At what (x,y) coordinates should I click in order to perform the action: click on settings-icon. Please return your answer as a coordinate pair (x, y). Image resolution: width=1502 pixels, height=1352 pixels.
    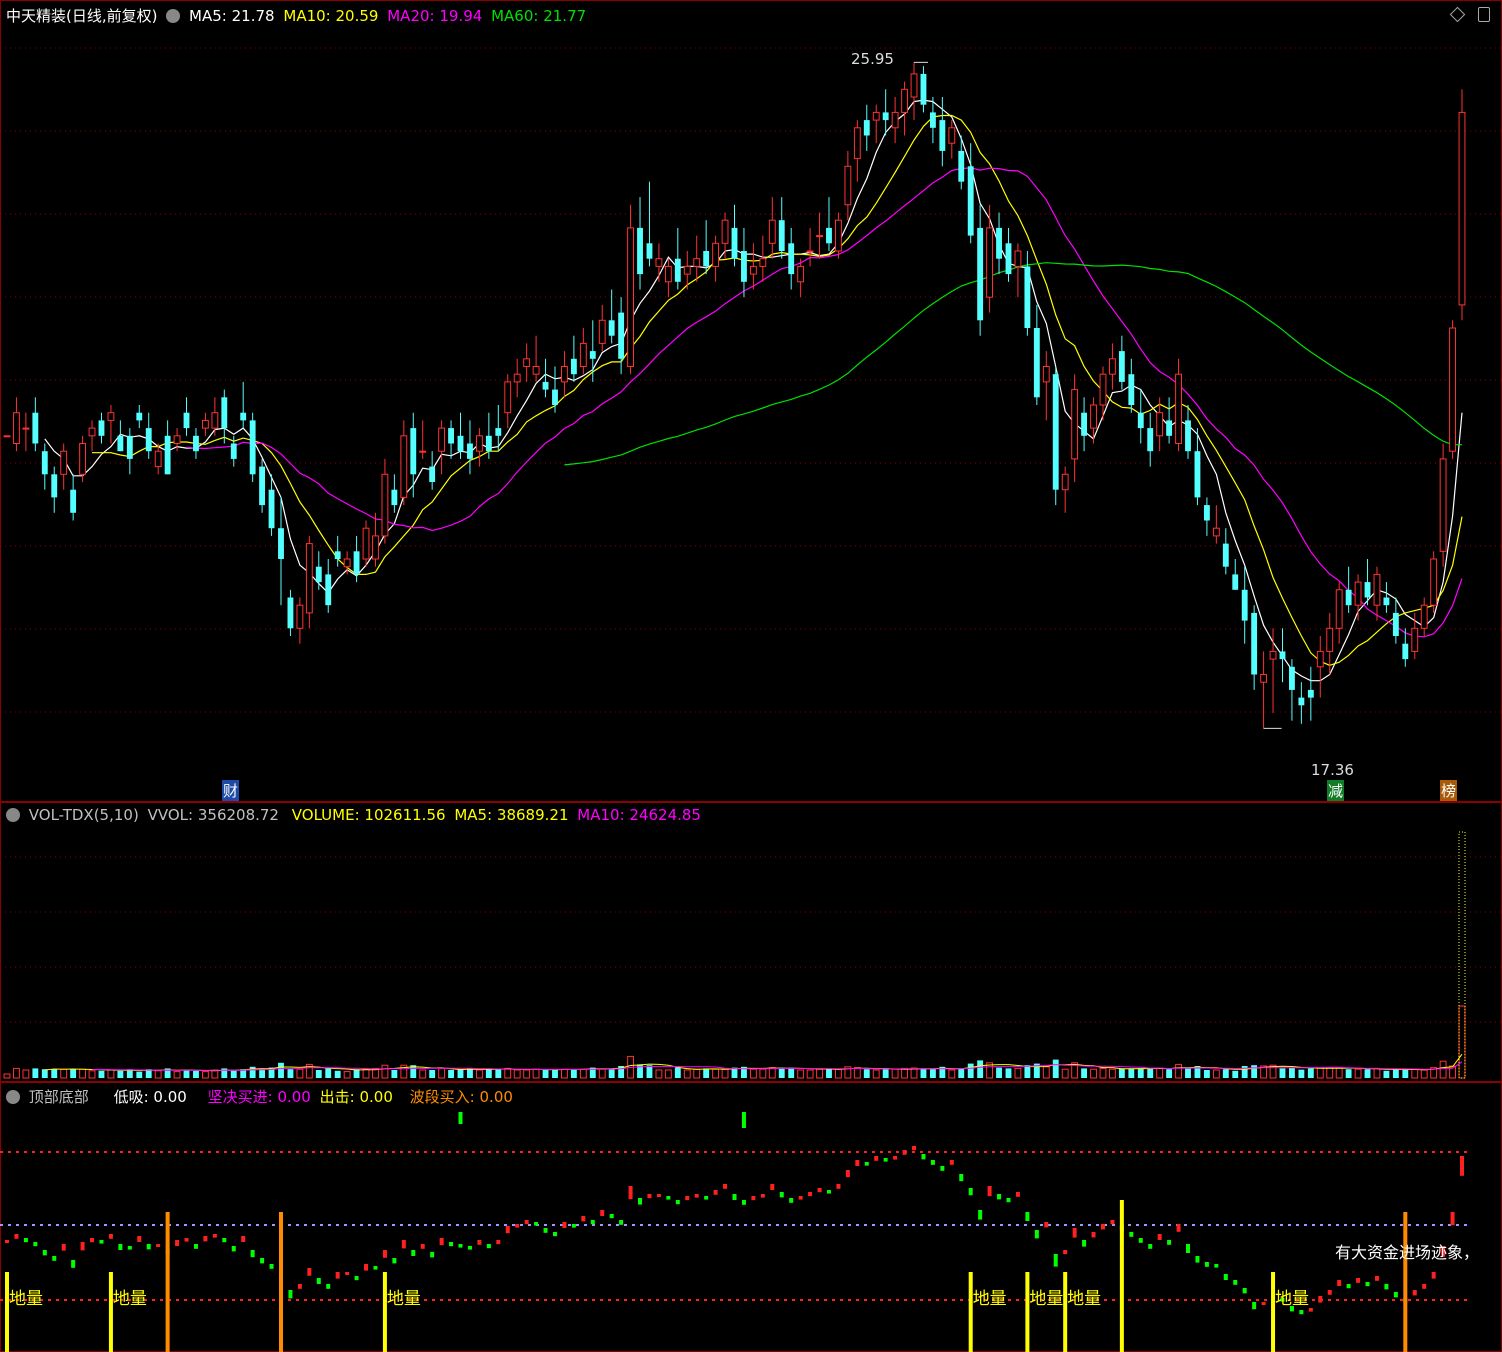
    Looking at the image, I should click on (1484, 14).